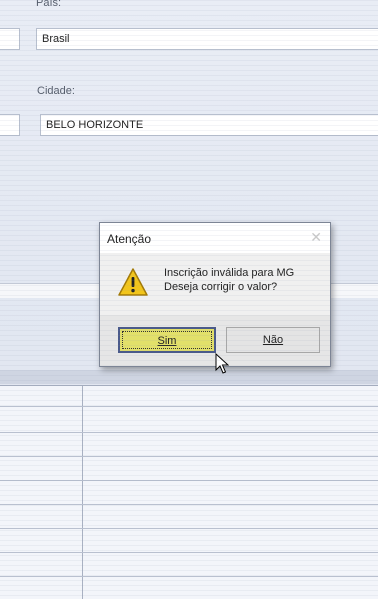 The height and width of the screenshot is (599, 378). Describe the element at coordinates (222, 363) in the screenshot. I see `mouse-pointer-icon` at that location.